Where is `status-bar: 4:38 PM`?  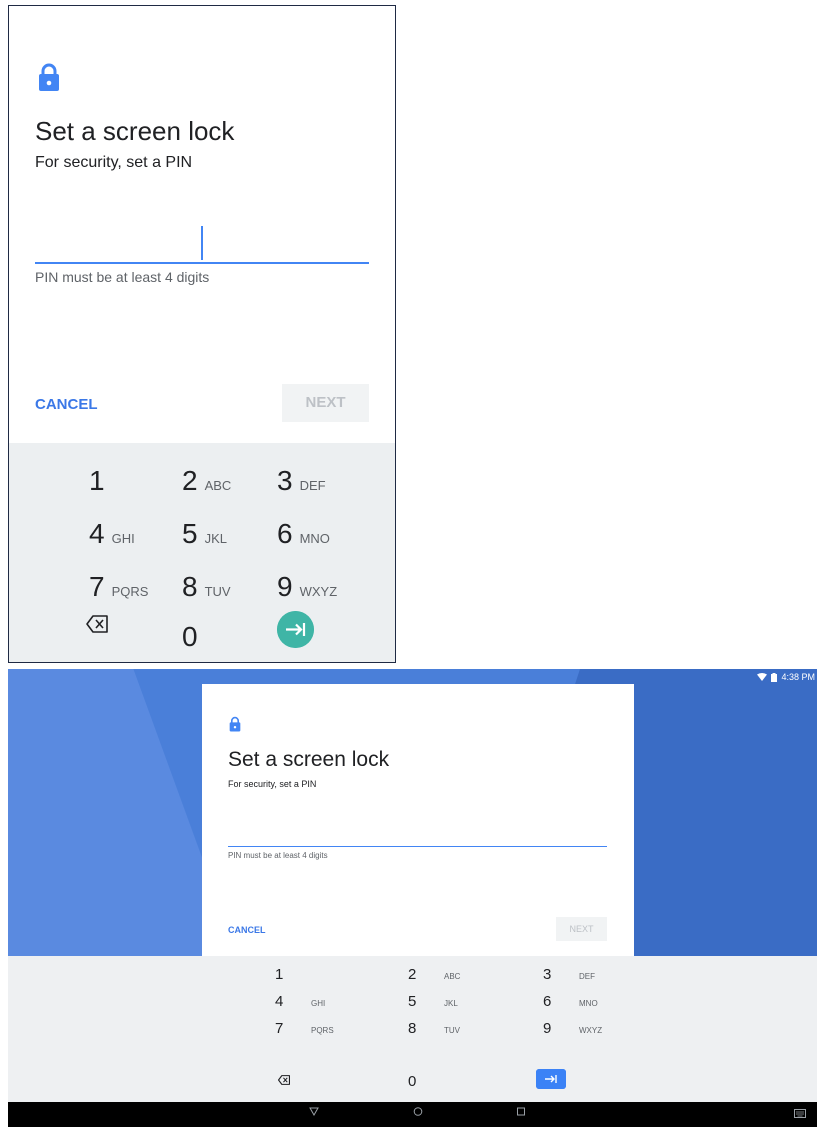
status-bar: 4:38 PM is located at coordinates (787, 677).